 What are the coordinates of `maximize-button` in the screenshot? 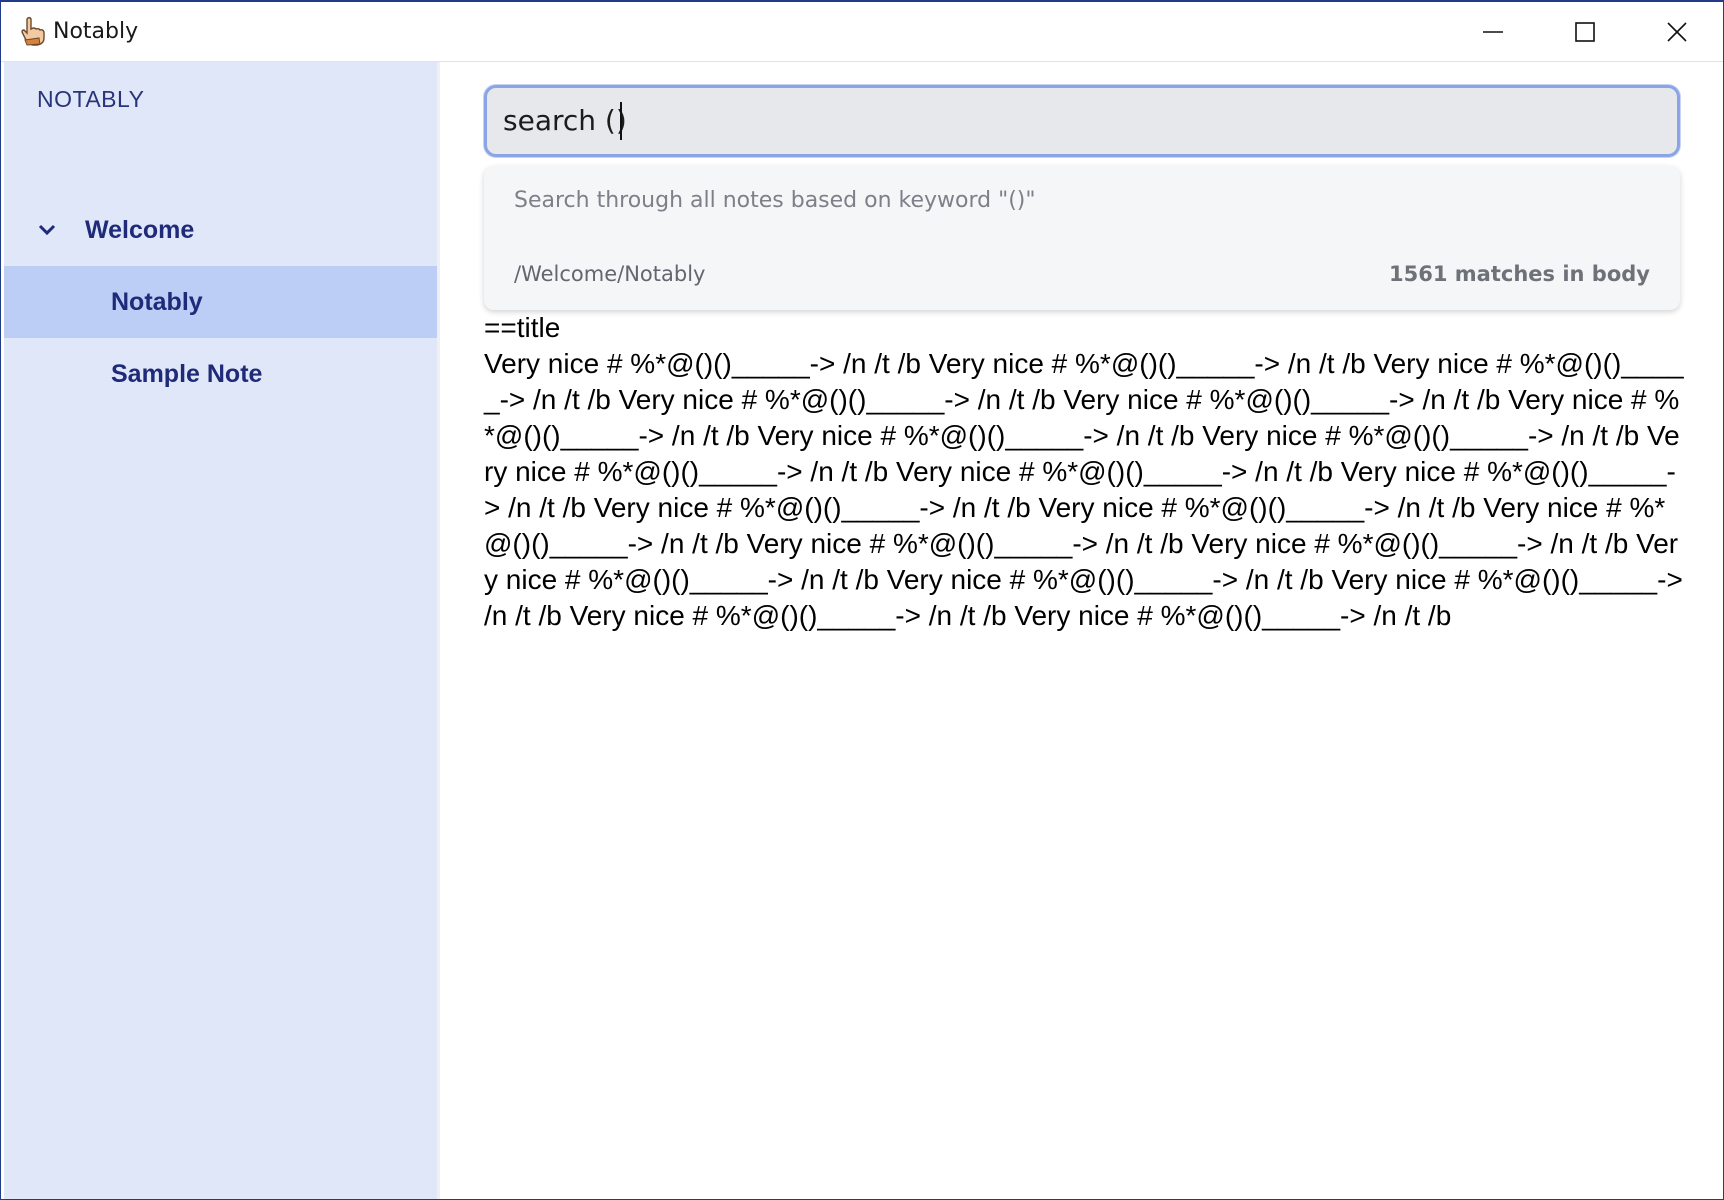 It's located at (1585, 32).